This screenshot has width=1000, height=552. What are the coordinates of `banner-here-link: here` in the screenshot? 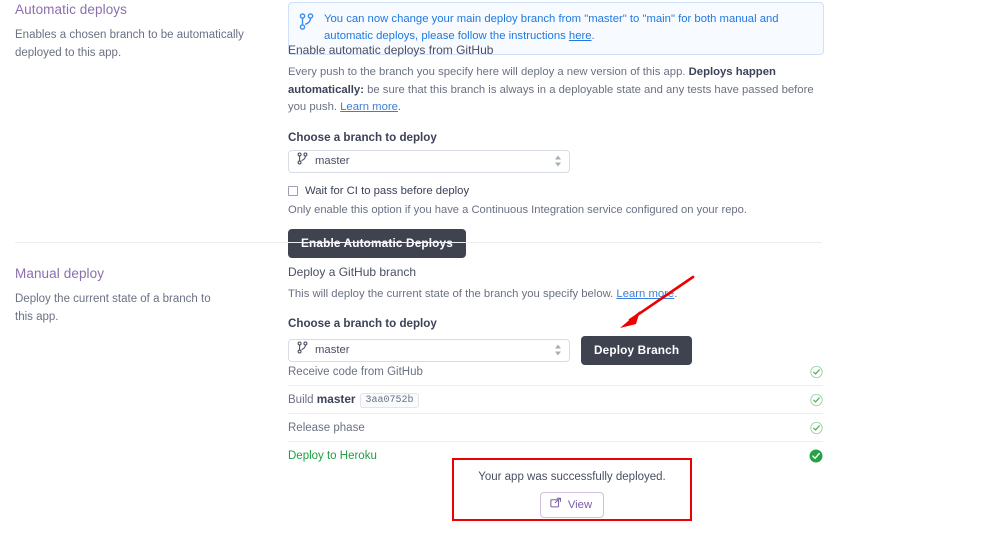 It's located at (580, 36).